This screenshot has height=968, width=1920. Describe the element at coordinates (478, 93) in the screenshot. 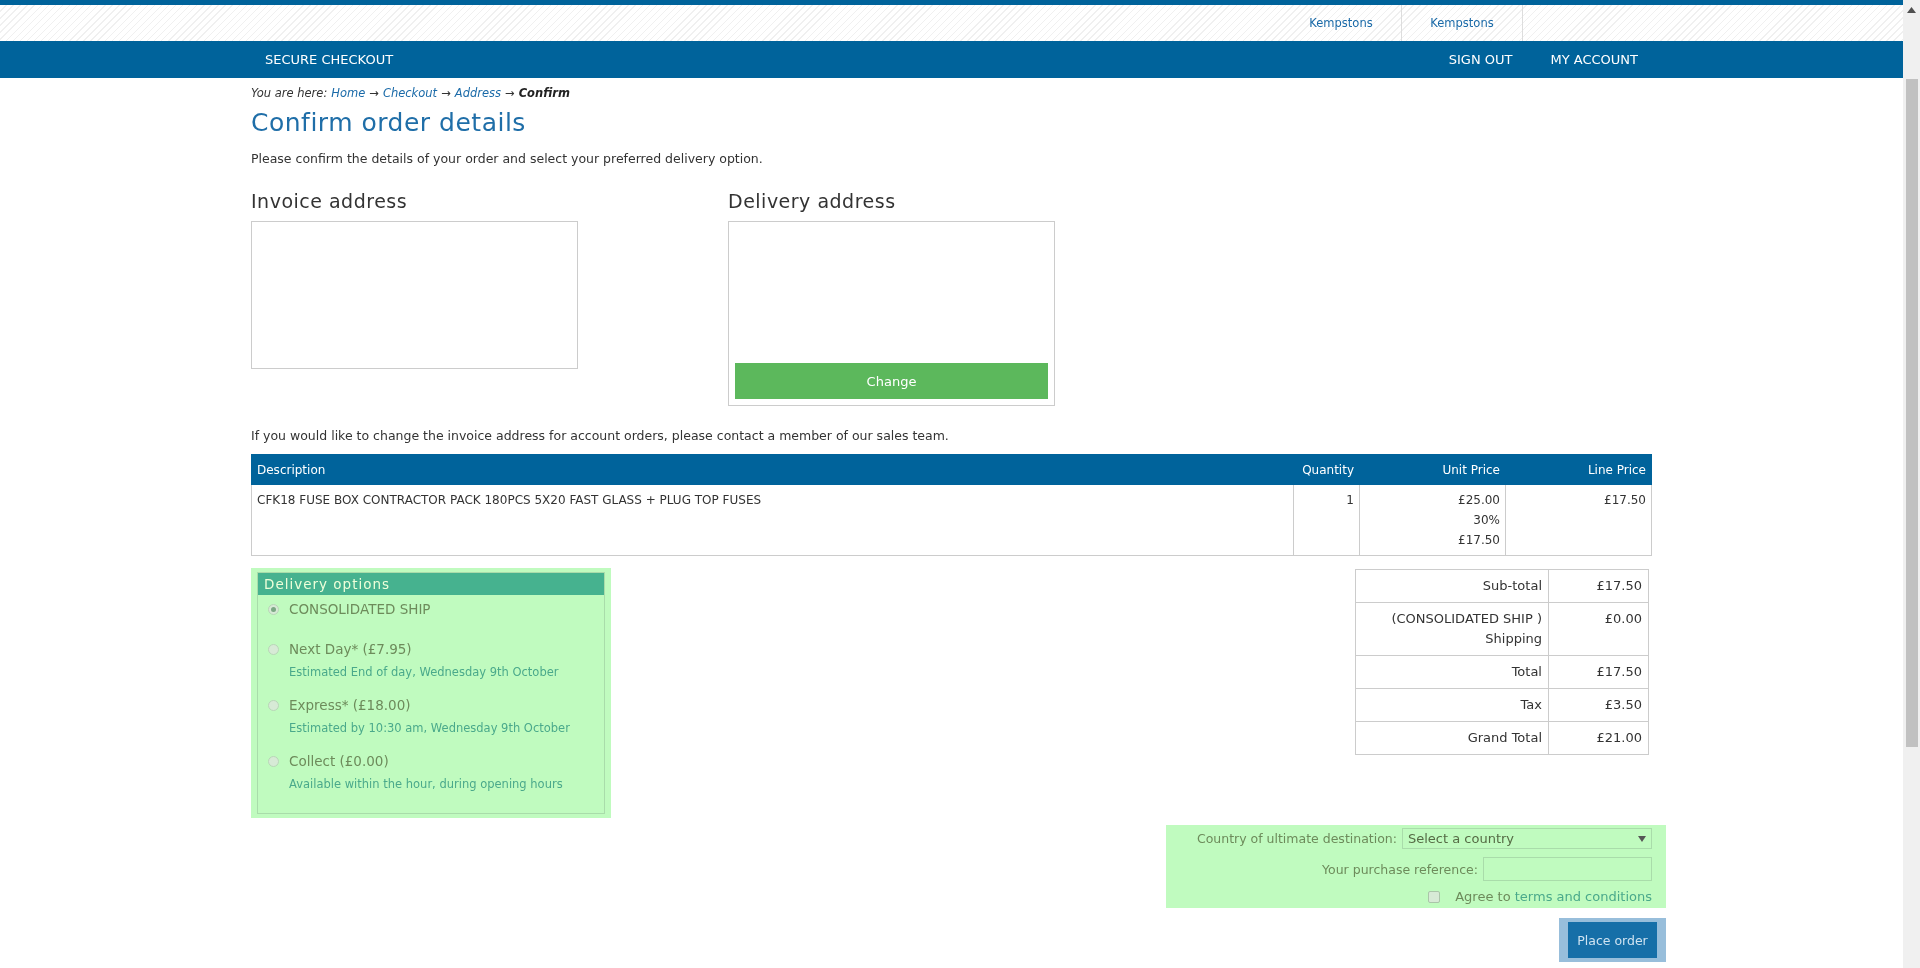

I see `breadcrumb-link: Address` at that location.